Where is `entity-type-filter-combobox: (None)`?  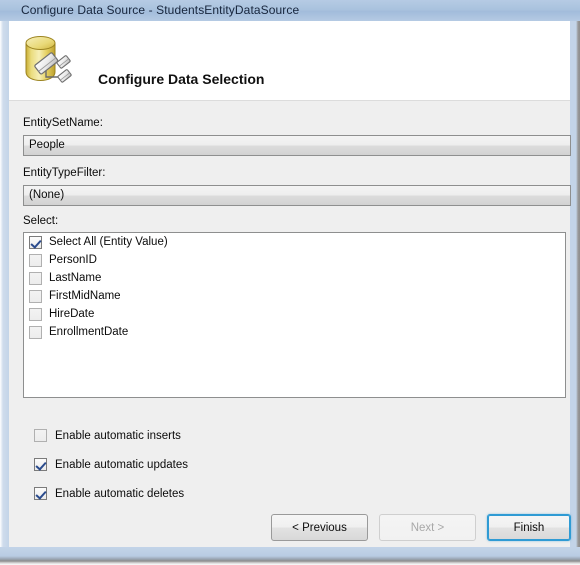
entity-type-filter-combobox: (None) is located at coordinates (297, 195).